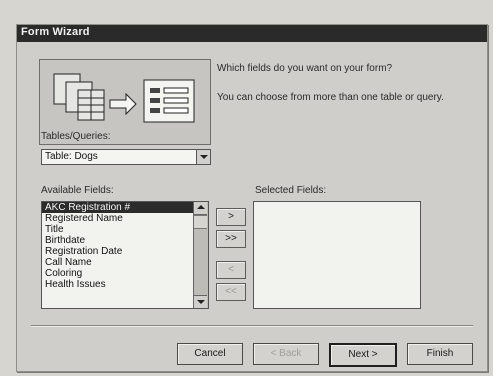 Image resolution: width=493 pixels, height=376 pixels. Describe the element at coordinates (71, 156) in the screenshot. I see `tables-queries-value: Table: Dogs` at that location.